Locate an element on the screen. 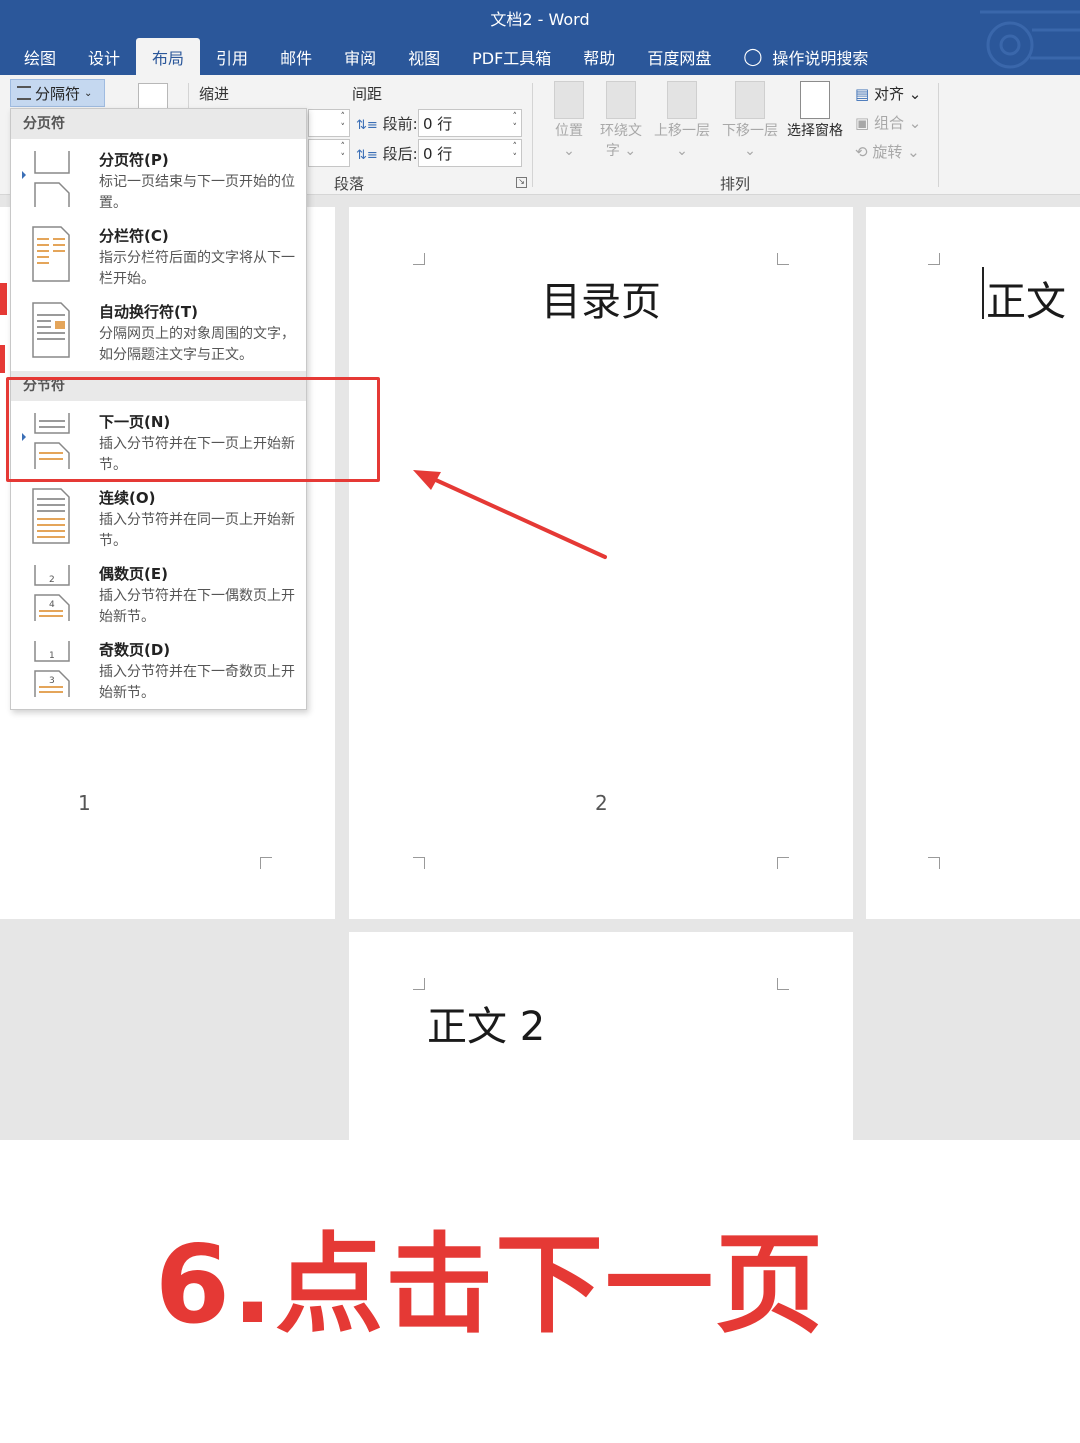 The width and height of the screenshot is (1080, 1443). spacing-after-text: 段后: is located at coordinates (400, 154).